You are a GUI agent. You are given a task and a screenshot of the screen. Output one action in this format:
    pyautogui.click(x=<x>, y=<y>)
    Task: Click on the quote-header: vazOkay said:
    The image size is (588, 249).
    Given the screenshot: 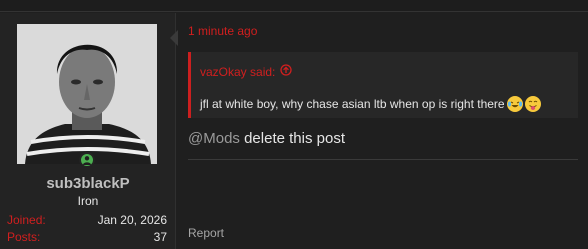 What is the action you would take?
    pyautogui.click(x=246, y=71)
    